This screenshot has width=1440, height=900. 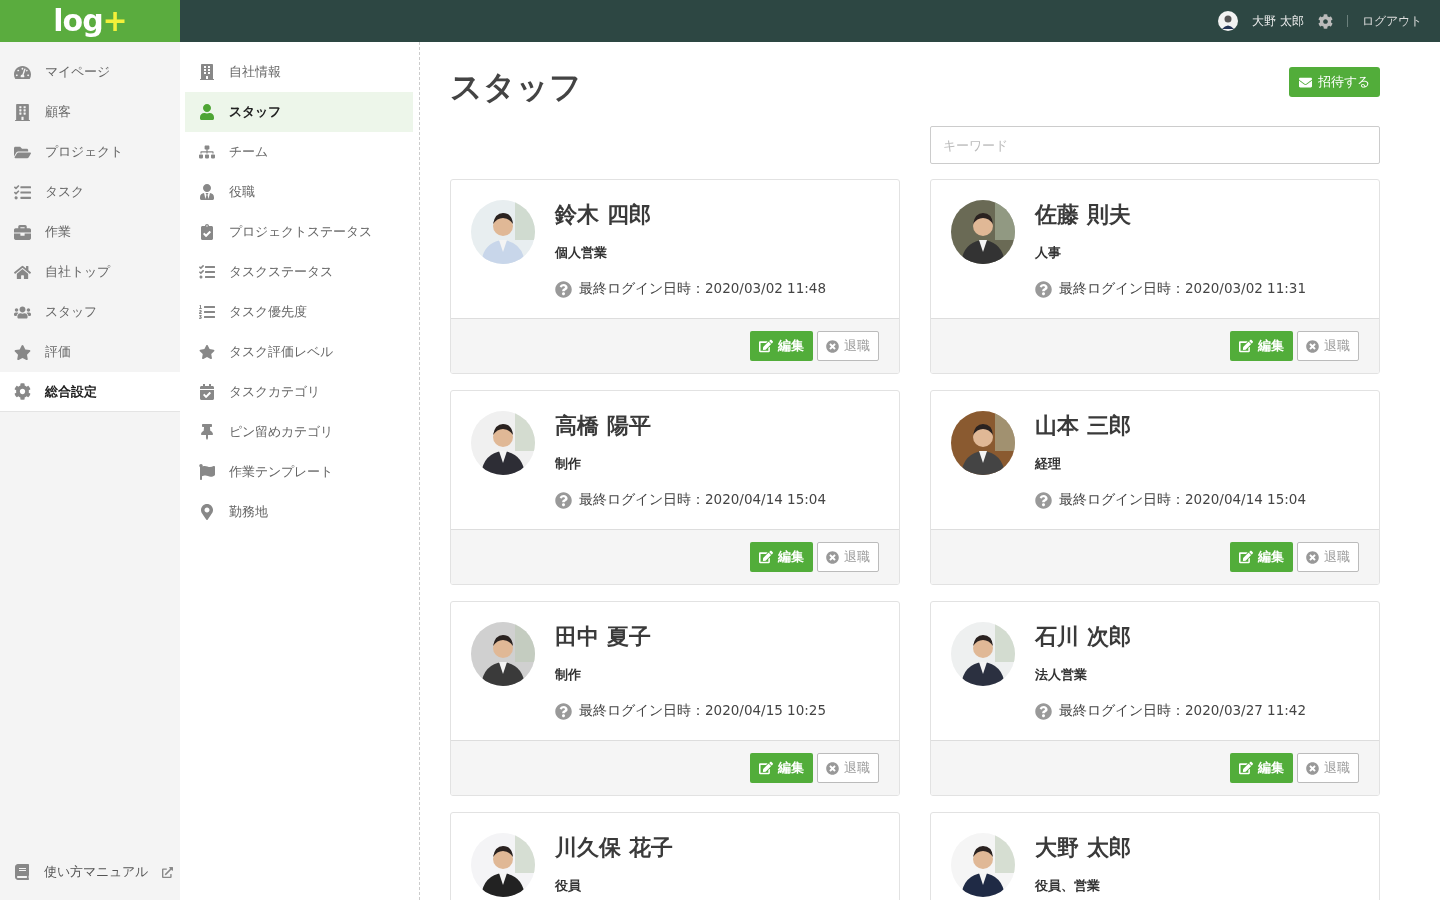 What do you see at coordinates (299, 72) in the screenshot?
I see `settings-menu-item: 自社情報` at bounding box center [299, 72].